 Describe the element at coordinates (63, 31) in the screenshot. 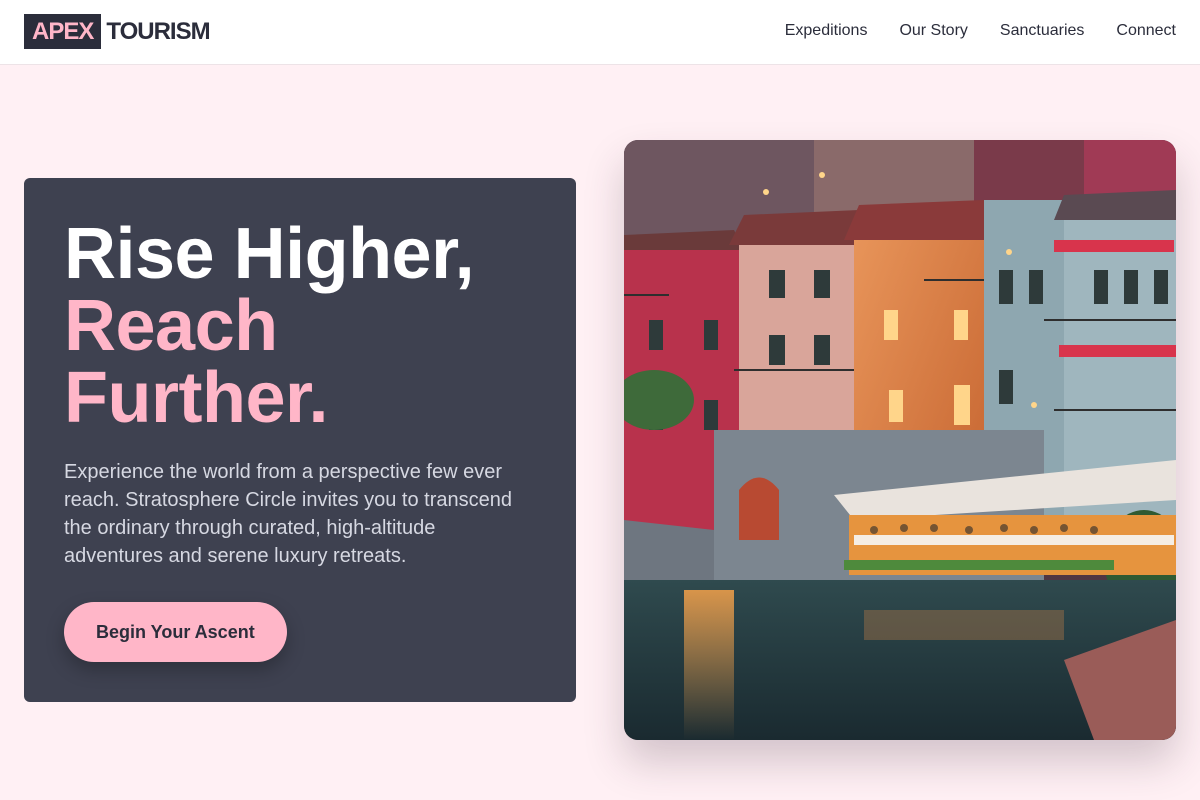

I see `logo-box: APEX` at that location.